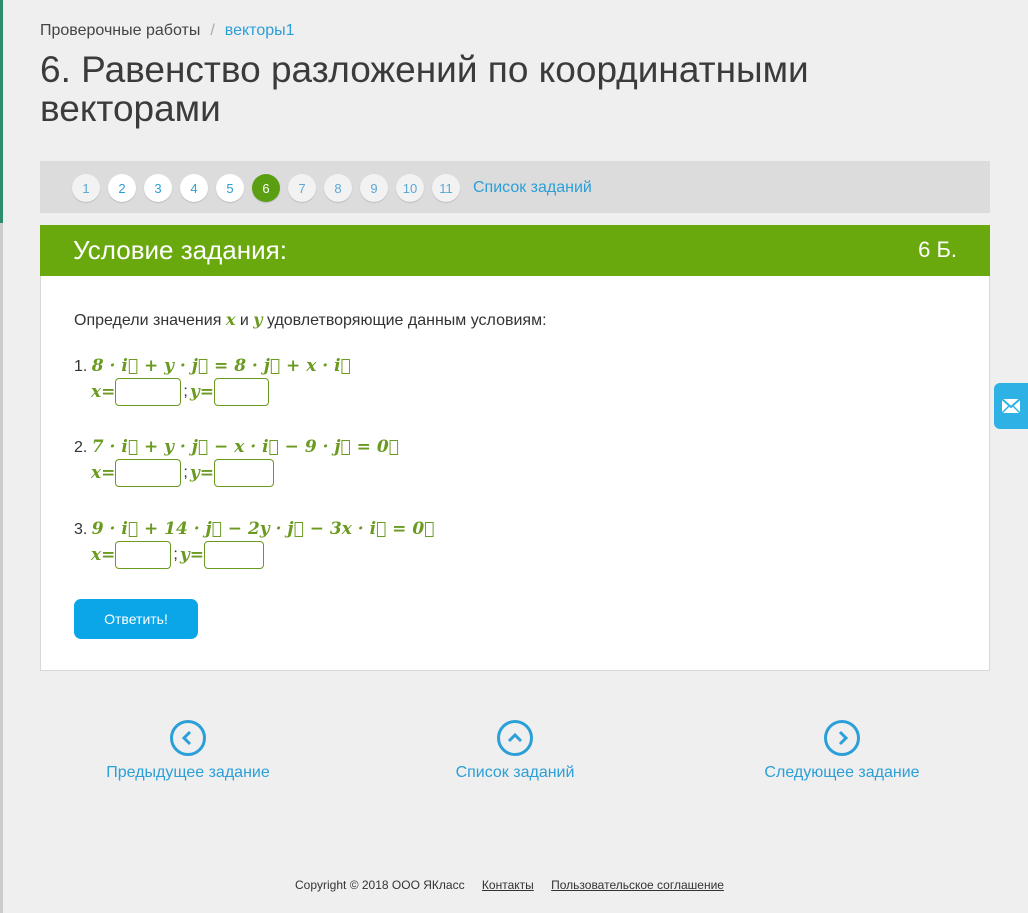  What do you see at coordinates (380, 885) in the screenshot?
I see `footer-copyright: Copyright © 2018 ООО ЯКласс` at bounding box center [380, 885].